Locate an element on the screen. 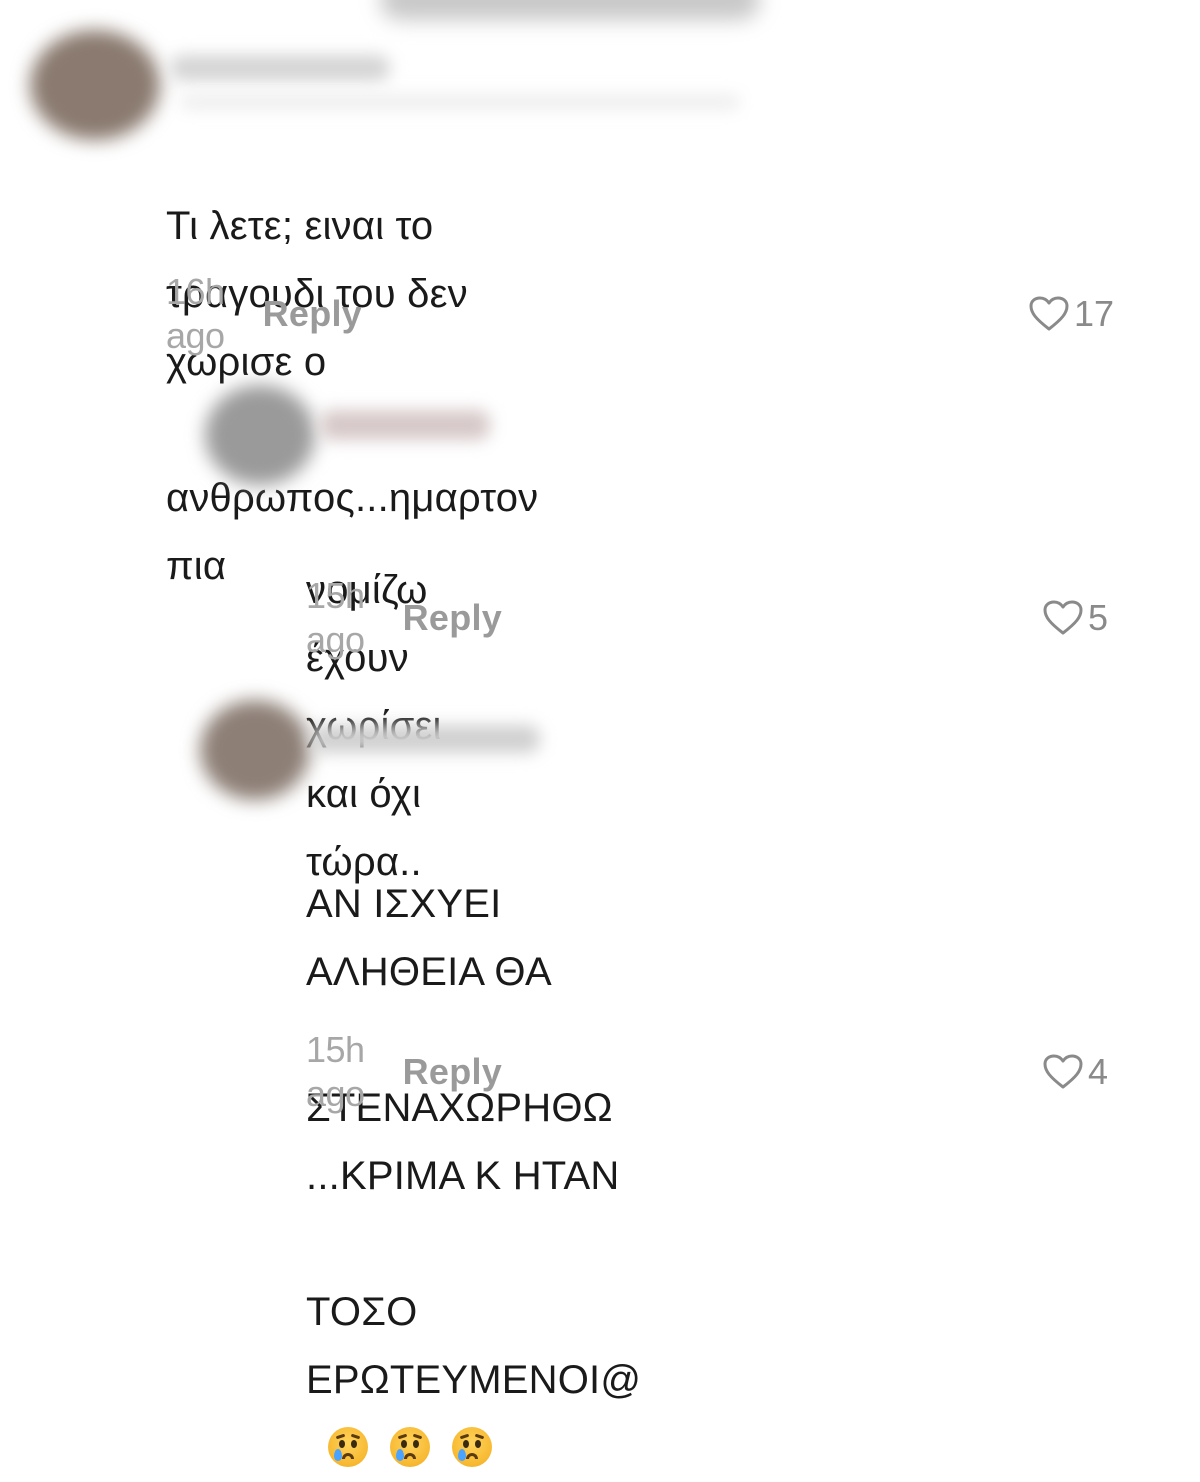 Image resolution: width=1200 pixels, height=1482 pixels. blurred-previous-content is located at coordinates (570, 10).